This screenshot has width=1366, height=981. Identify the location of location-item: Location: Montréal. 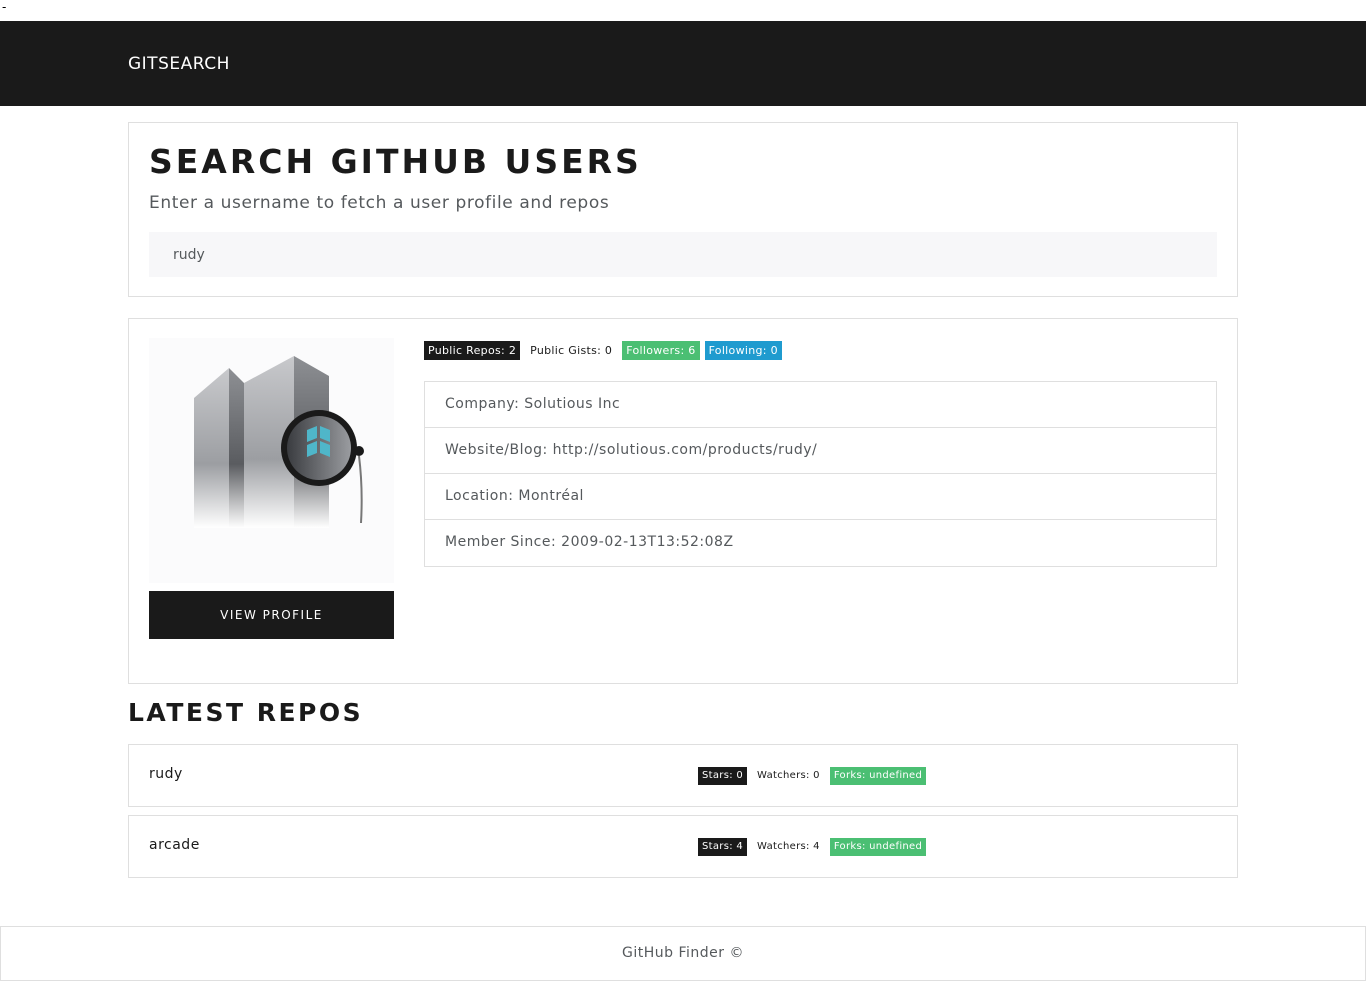
(820, 497).